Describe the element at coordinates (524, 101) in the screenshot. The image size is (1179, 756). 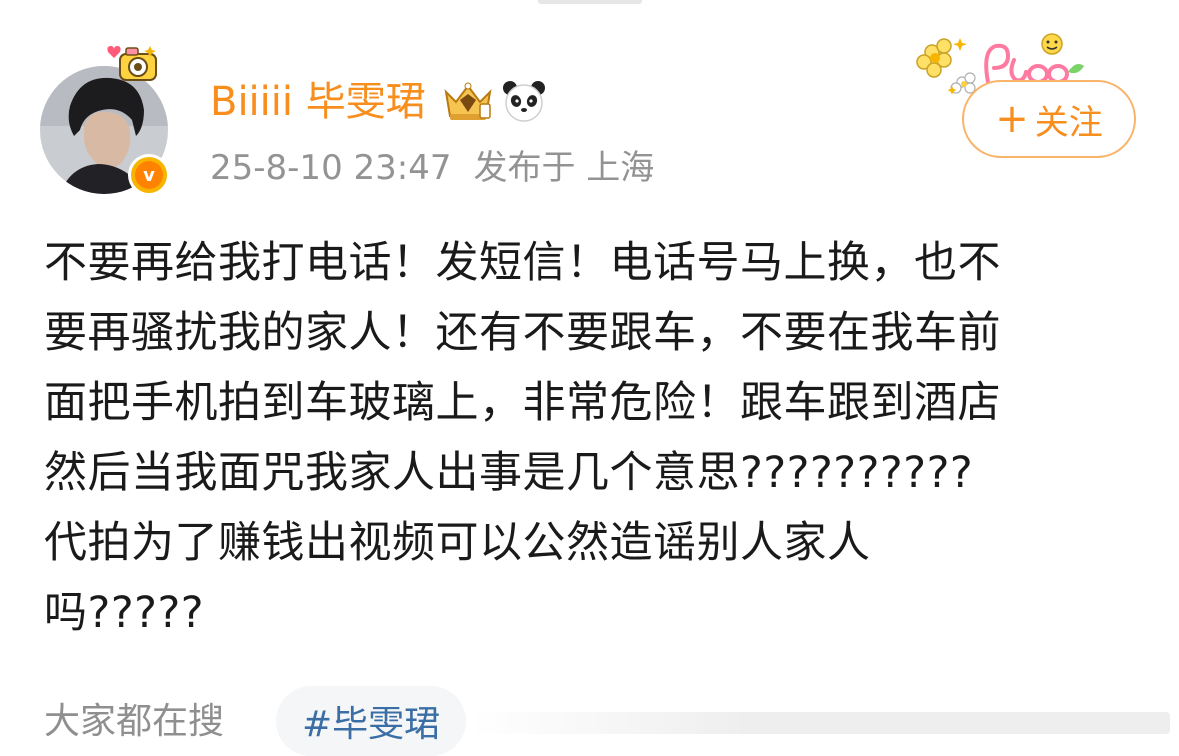
I see `panda-emoji-icon` at that location.